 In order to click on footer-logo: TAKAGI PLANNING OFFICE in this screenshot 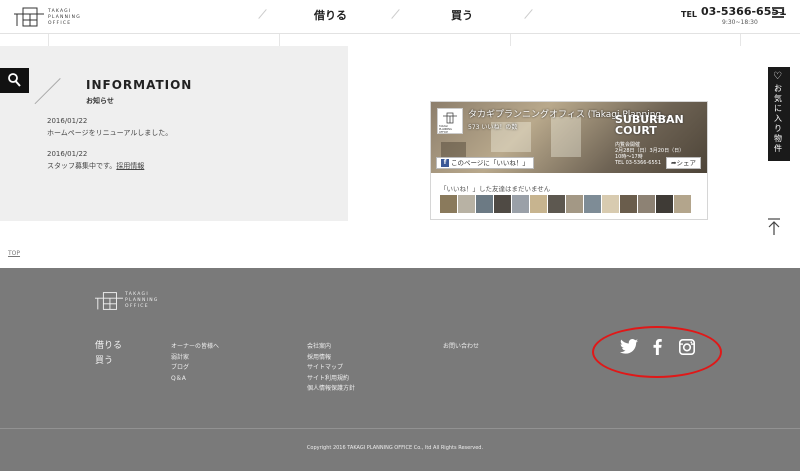, I will do `click(135, 302)`.